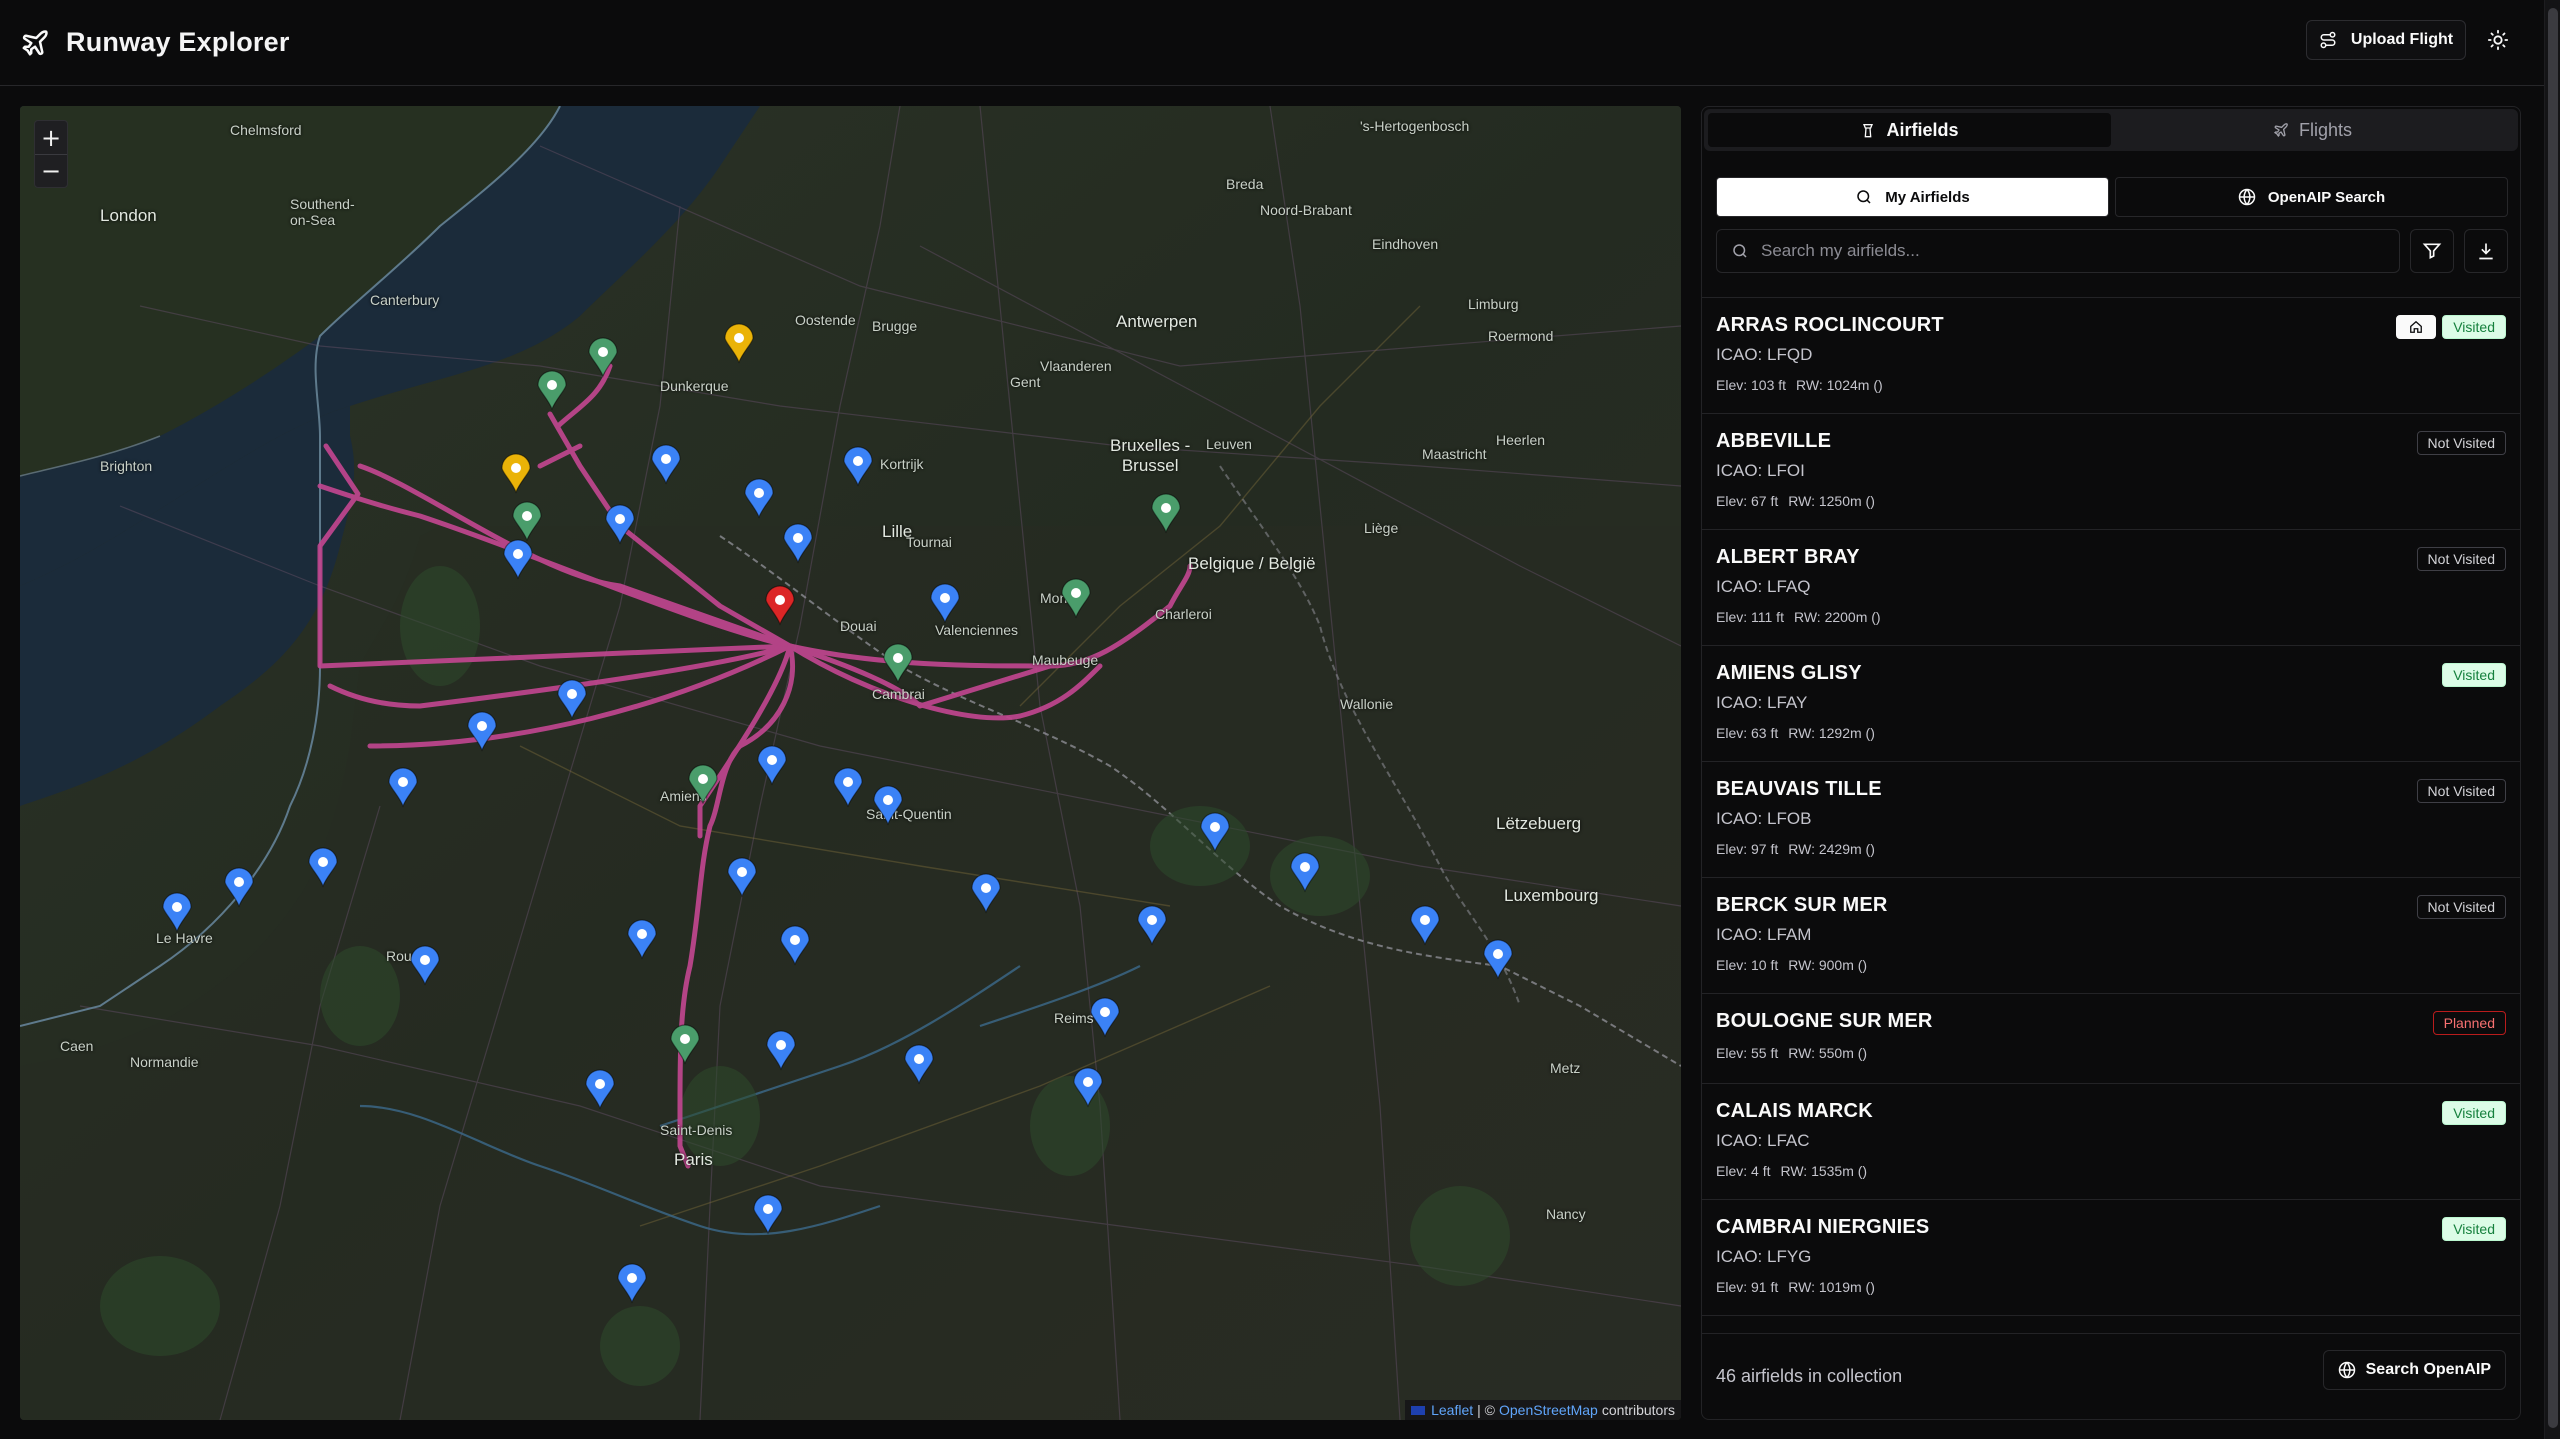 The width and height of the screenshot is (2560, 1439). Describe the element at coordinates (1831, 501) in the screenshot. I see `airfield-runway: RW: 1250m ()` at that location.